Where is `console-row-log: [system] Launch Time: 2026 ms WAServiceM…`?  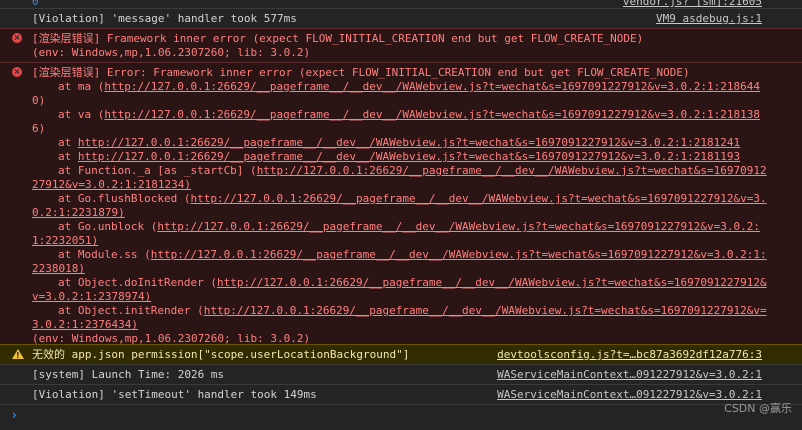 console-row-log: [system] Launch Time: 2026 ms WAServiceM… is located at coordinates (401, 374).